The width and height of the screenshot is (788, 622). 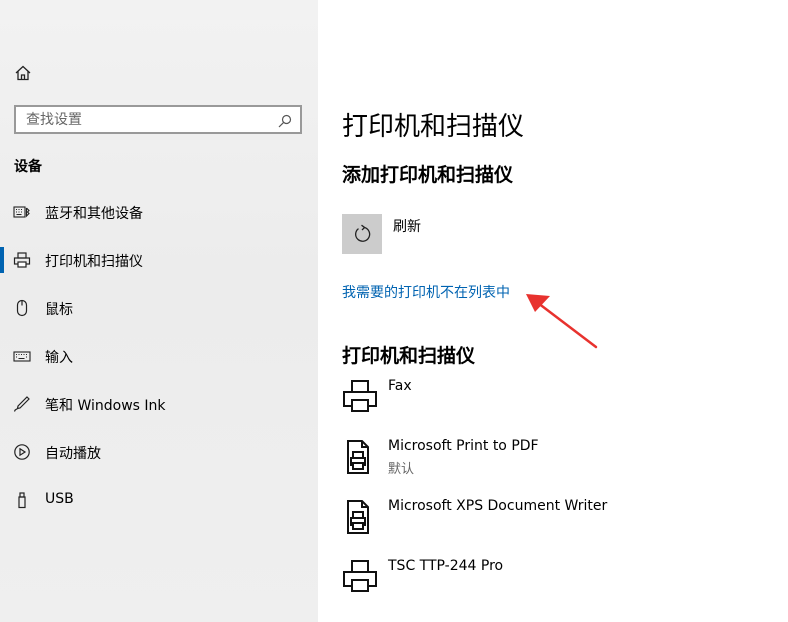 What do you see at coordinates (433, 127) in the screenshot?
I see `page-title: 打印机和扫描仪` at bounding box center [433, 127].